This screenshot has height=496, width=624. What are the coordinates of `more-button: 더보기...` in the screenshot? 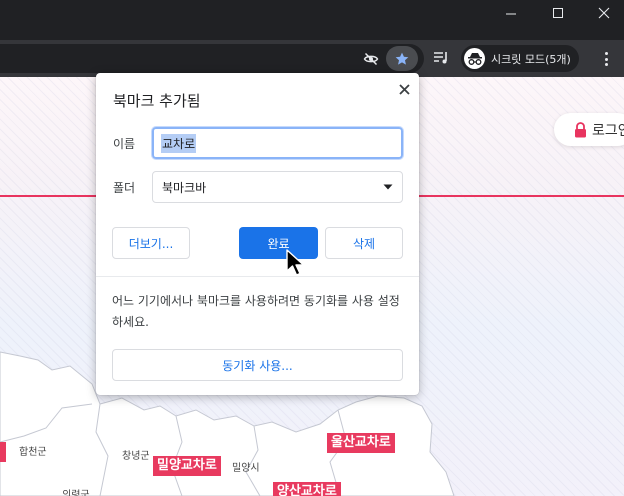 It's located at (151, 243).